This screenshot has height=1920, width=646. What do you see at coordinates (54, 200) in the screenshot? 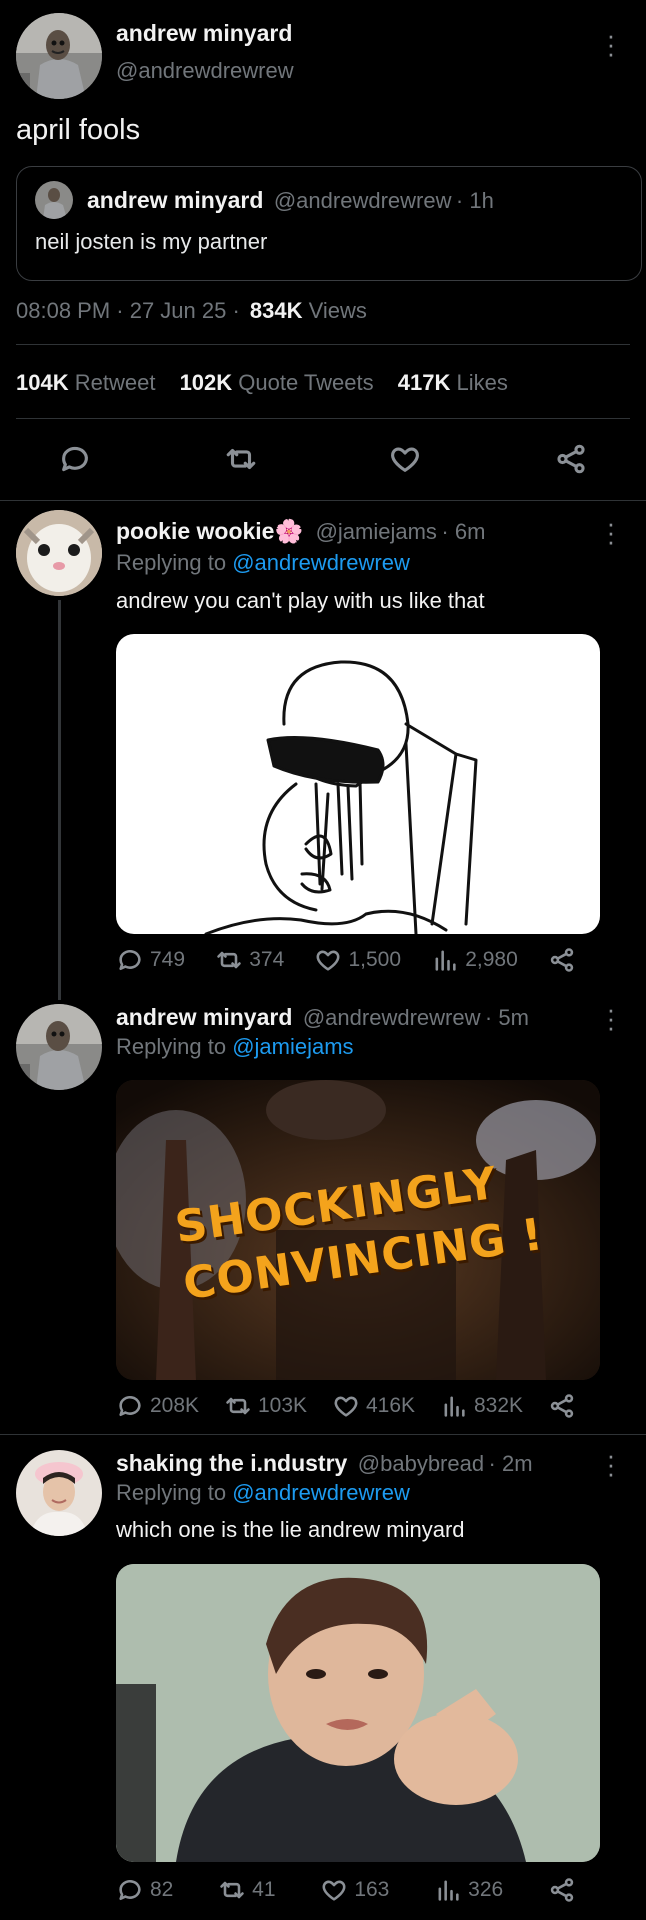
I see `quoted-avatar` at bounding box center [54, 200].